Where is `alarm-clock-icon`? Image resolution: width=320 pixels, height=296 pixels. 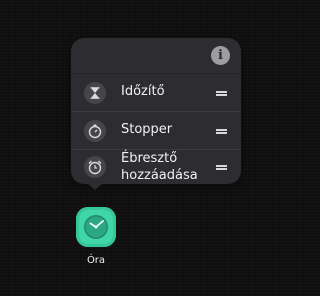 alarm-clock-icon is located at coordinates (95, 167).